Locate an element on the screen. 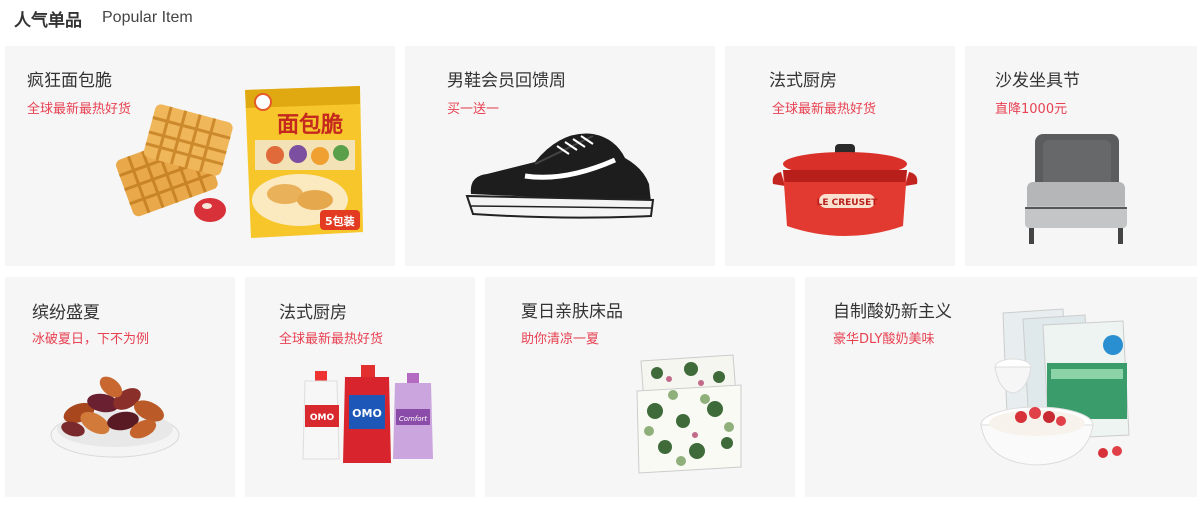  bag-text: 面包脆 is located at coordinates (310, 125).